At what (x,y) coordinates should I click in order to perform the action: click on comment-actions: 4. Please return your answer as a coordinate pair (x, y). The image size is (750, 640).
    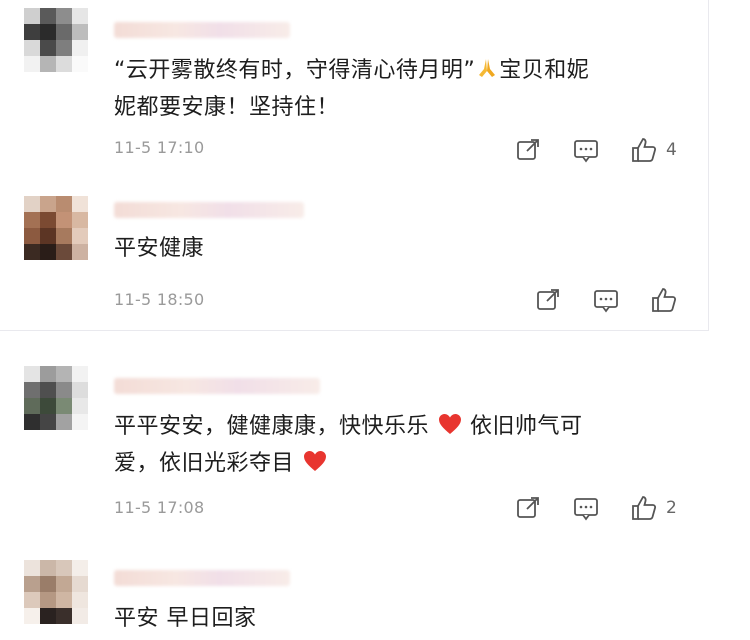
    Looking at the image, I should click on (604, 150).